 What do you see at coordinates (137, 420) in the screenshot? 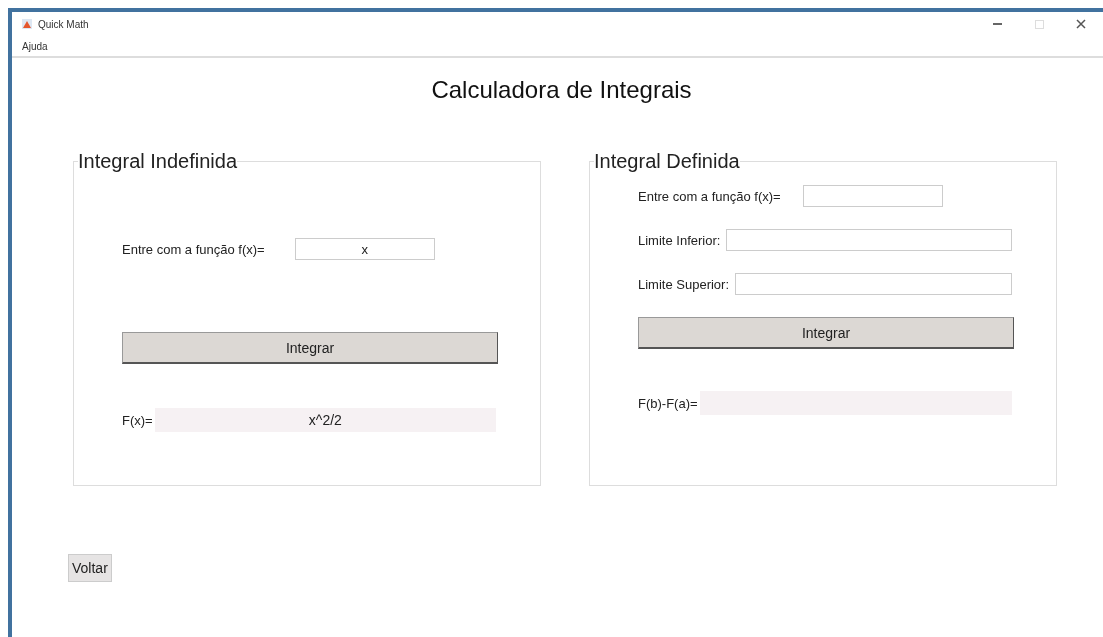
I see `result-label: F(x)=` at bounding box center [137, 420].